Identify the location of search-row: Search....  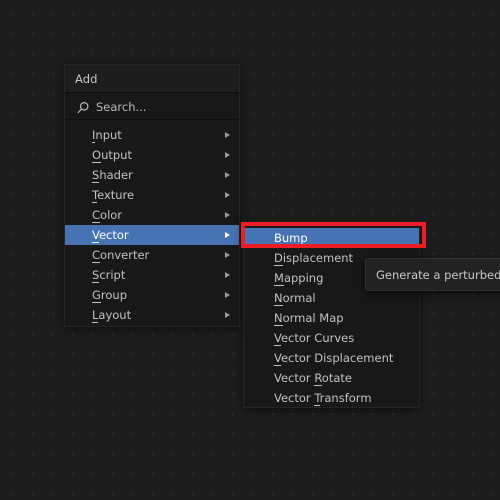
(152, 107).